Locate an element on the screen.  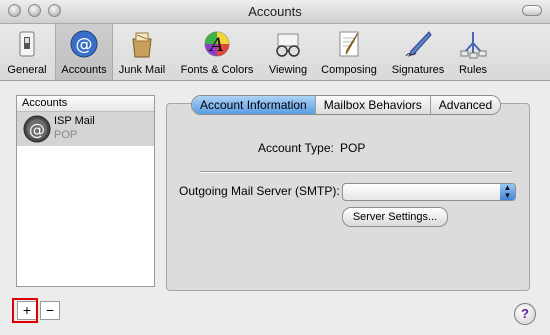
fonts-colors-icon: A is located at coordinates (217, 44).